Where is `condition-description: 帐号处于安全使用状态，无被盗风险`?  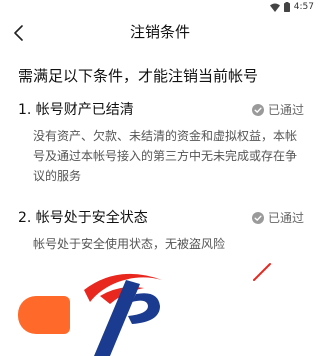
condition-description: 帐号处于安全使用状态，无被盗风险 is located at coordinates (129, 244).